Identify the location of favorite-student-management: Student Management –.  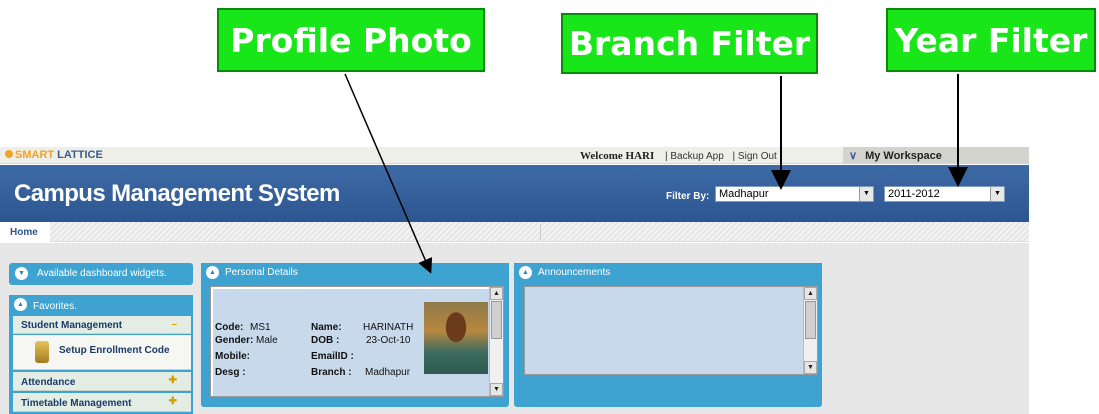
(102, 325).